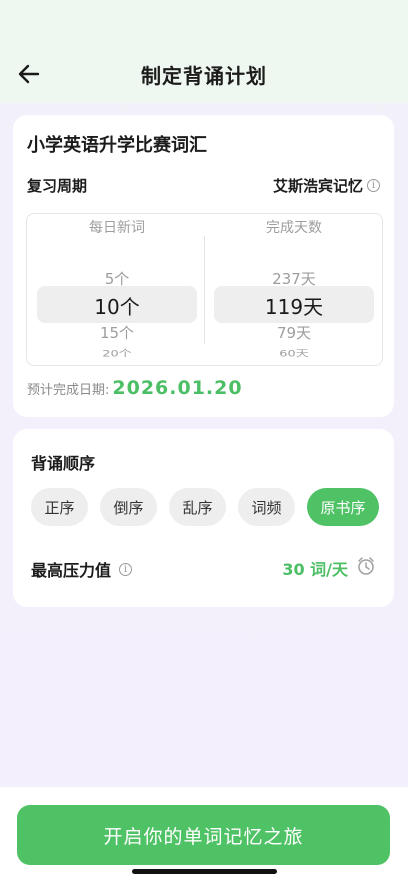 The image size is (408, 883). What do you see at coordinates (68, 390) in the screenshot?
I see `estimate-label: 预计完成日期:` at bounding box center [68, 390].